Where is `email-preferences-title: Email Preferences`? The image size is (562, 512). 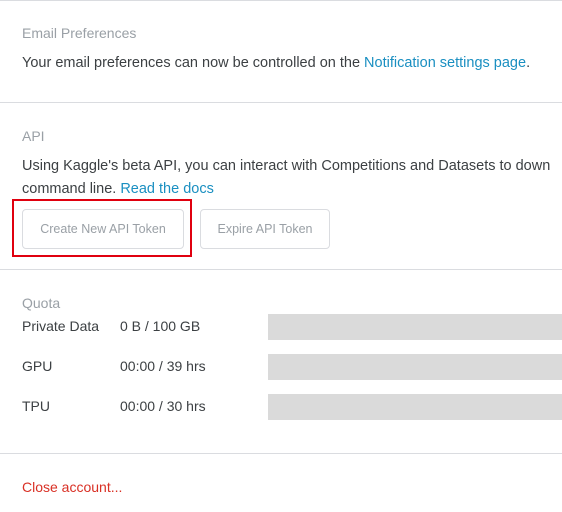
email-preferences-title: Email Preferences is located at coordinates (79, 33).